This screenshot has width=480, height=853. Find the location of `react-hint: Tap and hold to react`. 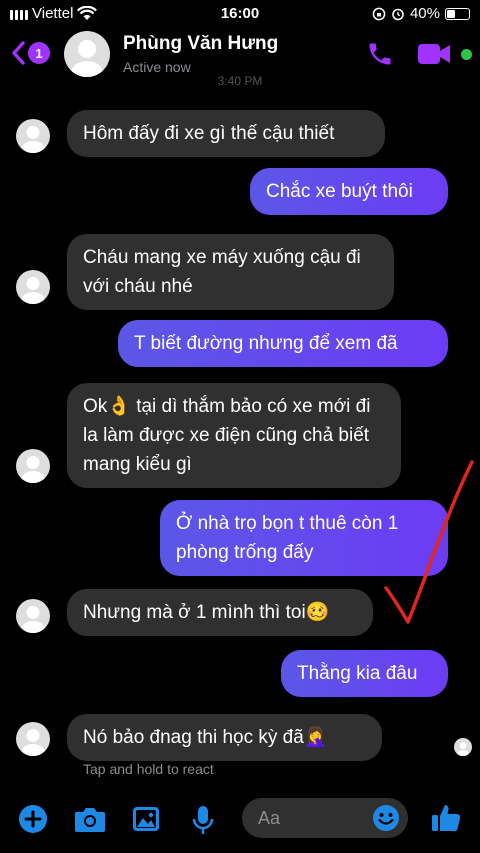

react-hint: Tap and hold to react is located at coordinates (148, 769).